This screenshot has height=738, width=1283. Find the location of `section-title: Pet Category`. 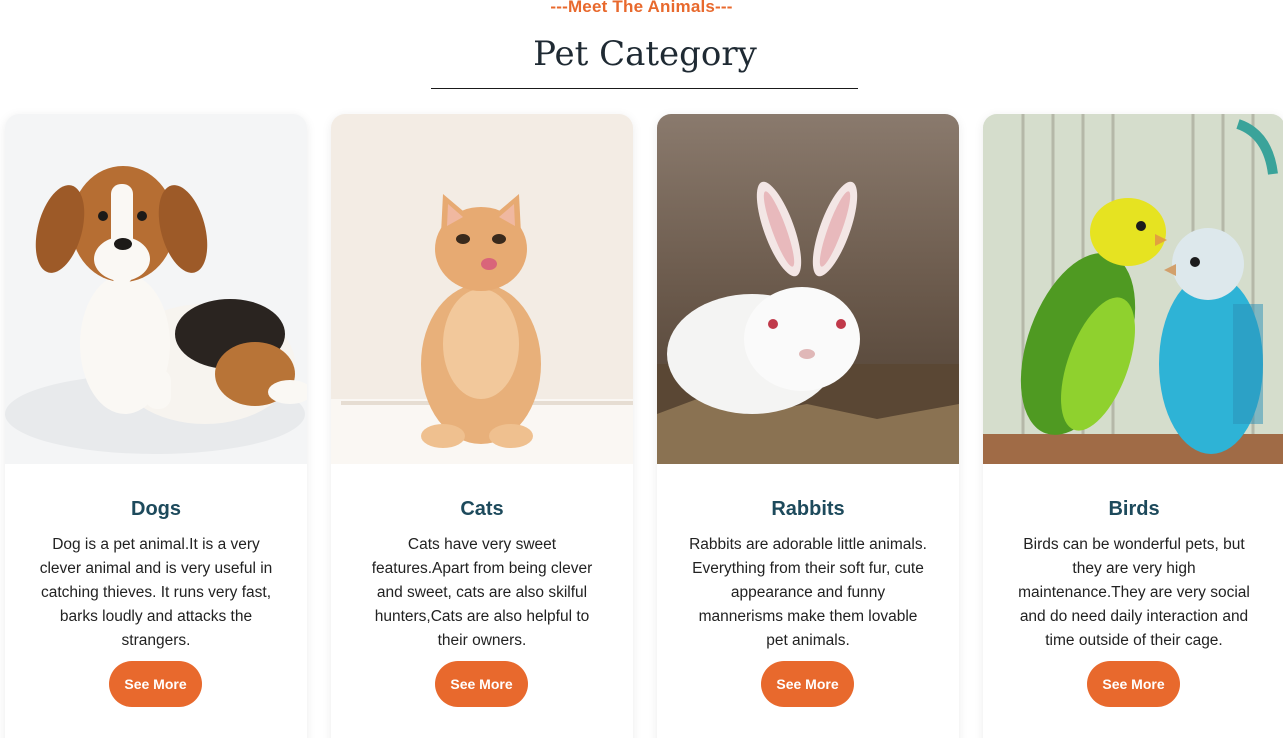

section-title: Pet Category is located at coordinates (645, 54).